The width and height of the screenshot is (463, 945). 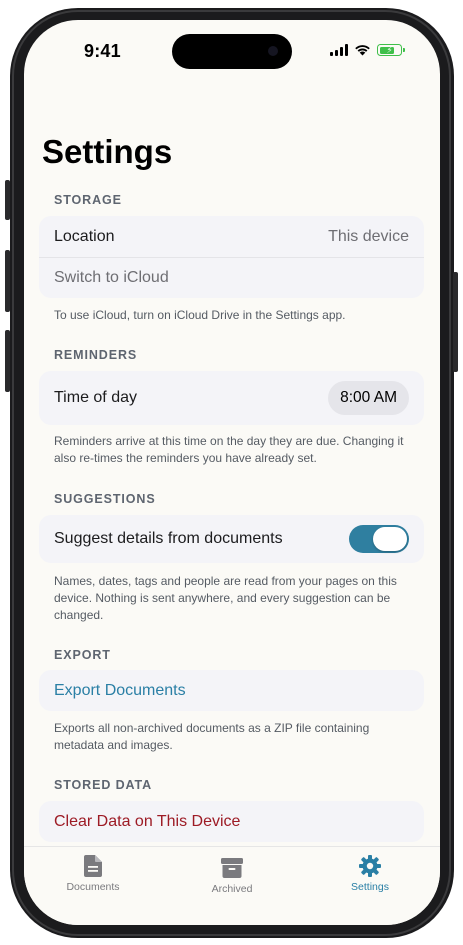 I want to click on time-of-day-label: Time of day, so click(x=95, y=397).